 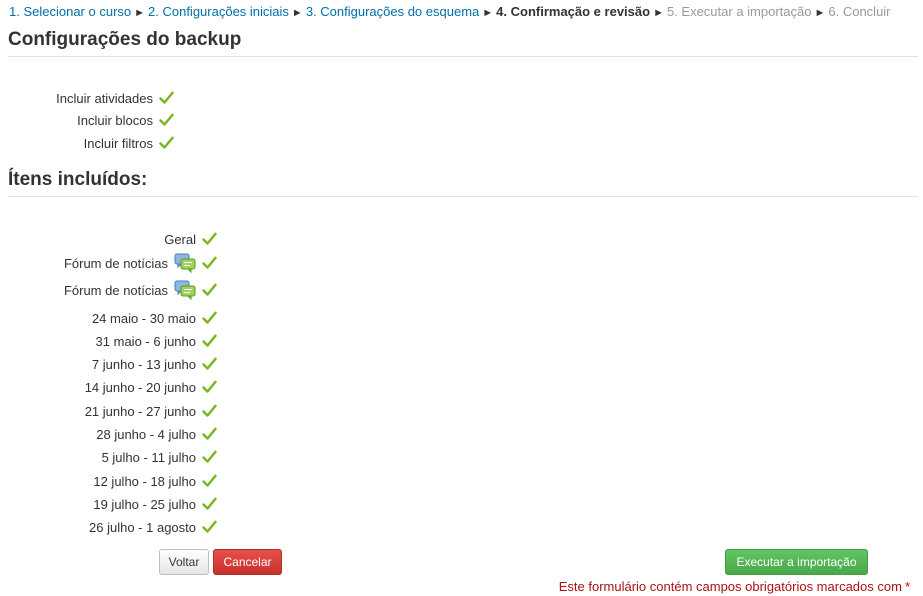 I want to click on setting-row: 31 maio - 6 junho, so click(x=156, y=341).